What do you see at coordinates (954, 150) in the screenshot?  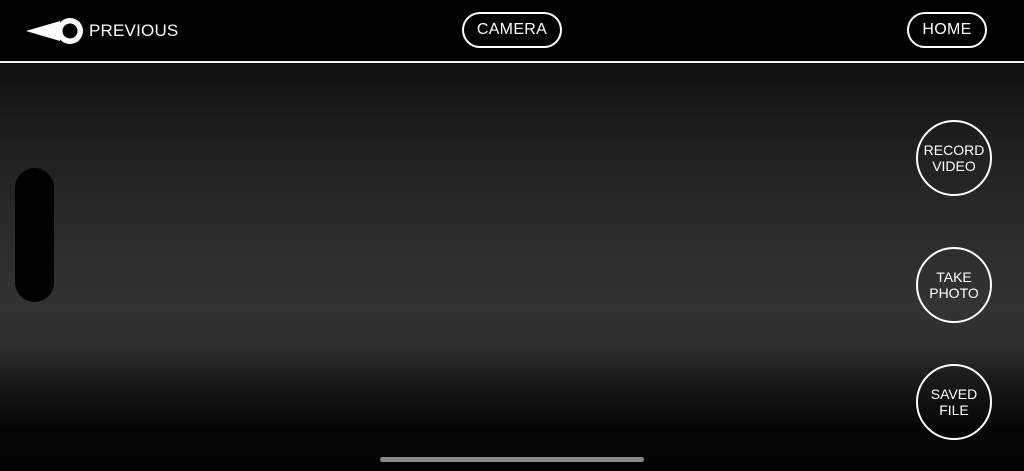 I see `record-video-label-line1: RECORD` at bounding box center [954, 150].